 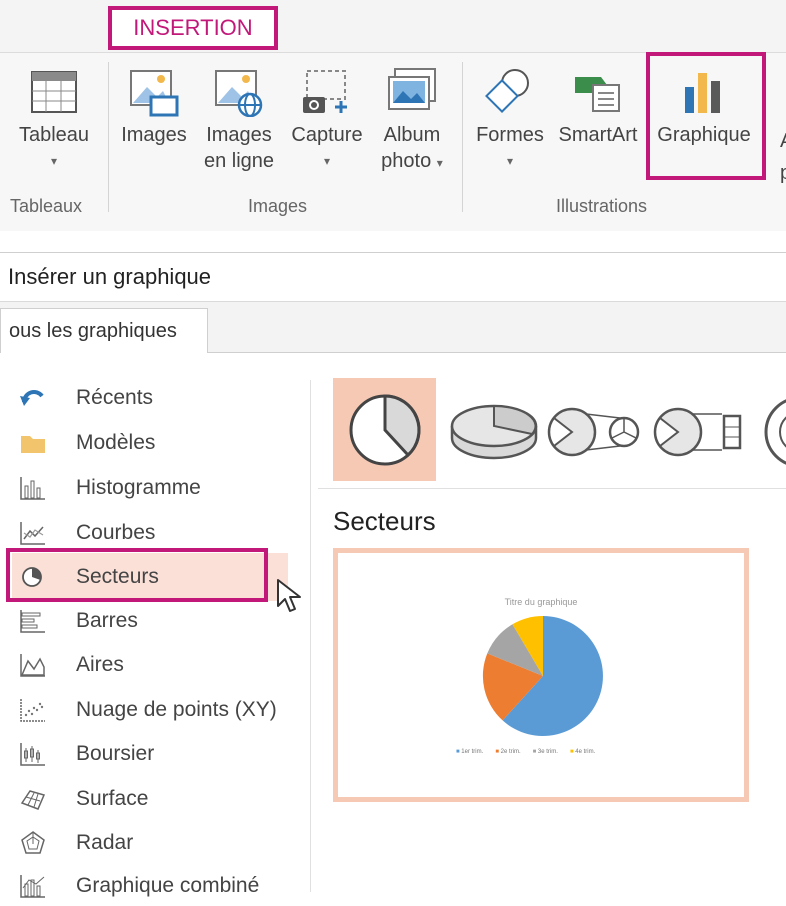 What do you see at coordinates (239, 161) in the screenshot?
I see `online-images-label-2: en ligne` at bounding box center [239, 161].